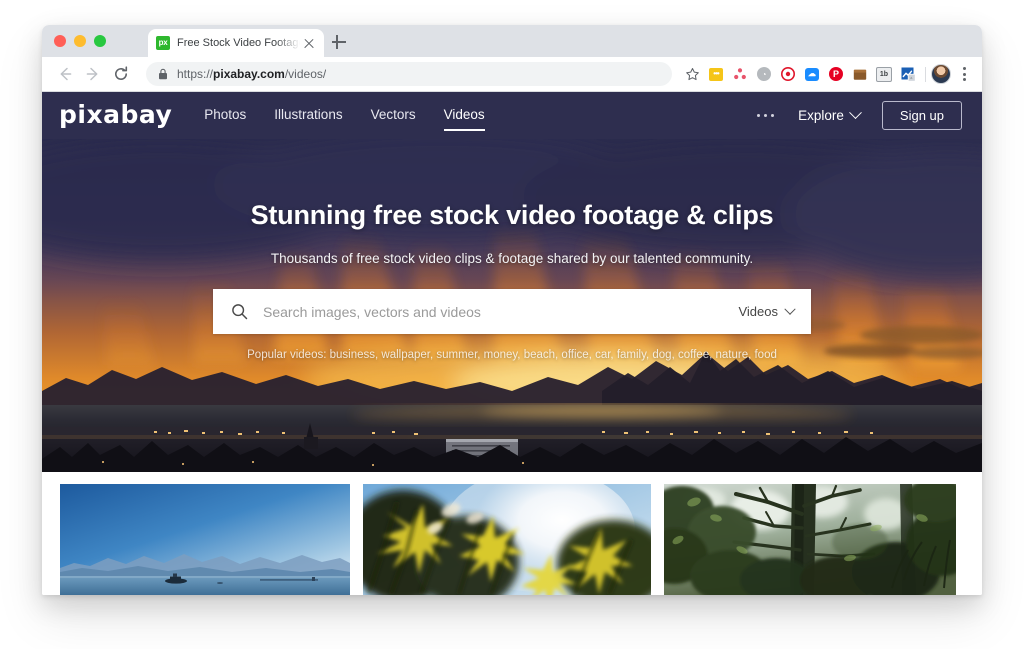  I want to click on url-host: pixabay.com, so click(249, 74).